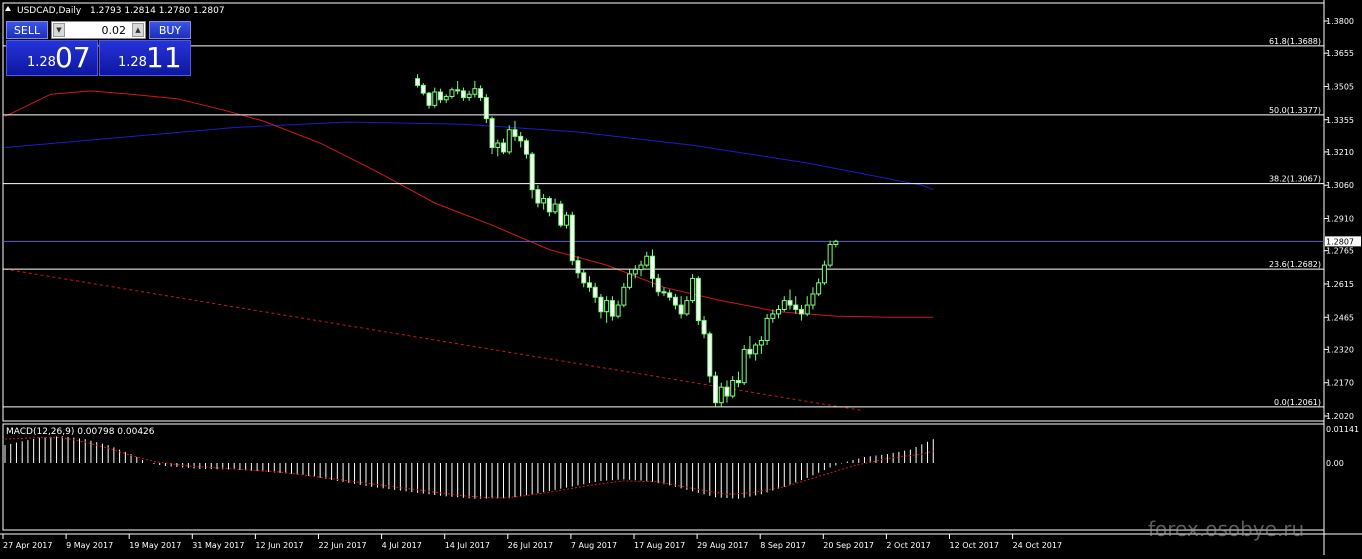  Describe the element at coordinates (1340, 185) in the screenshot. I see `price-axis-label: 1.3060` at that location.